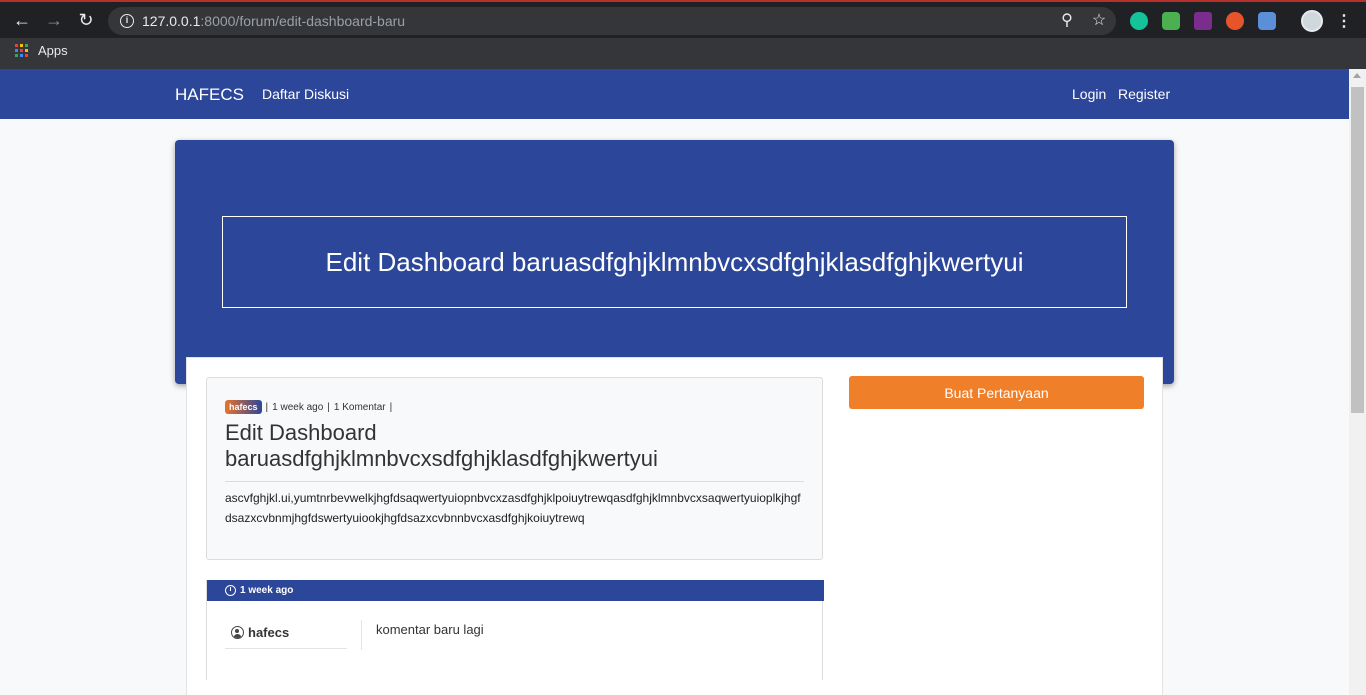 The height and width of the screenshot is (695, 1366). Describe the element at coordinates (996, 392) in the screenshot. I see `ask-question-button: Buat Pertanyaan` at that location.